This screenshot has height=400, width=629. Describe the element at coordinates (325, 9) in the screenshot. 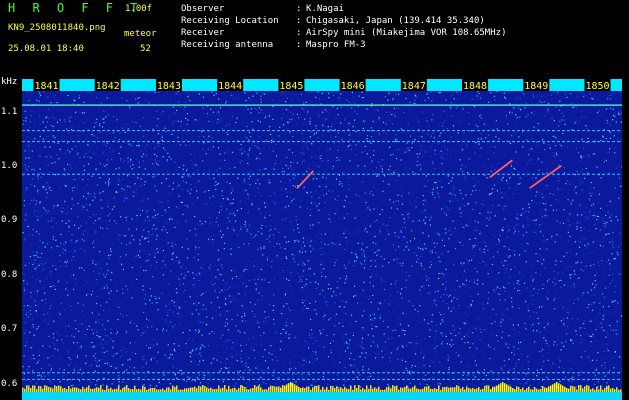

I see `station-info-value-observer: K.Nagai` at that location.